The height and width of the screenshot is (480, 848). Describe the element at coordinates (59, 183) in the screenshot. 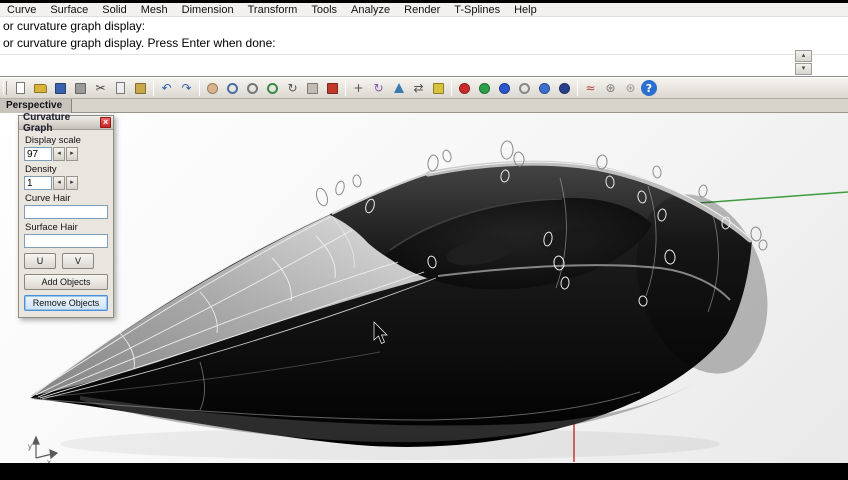

I see `density-decrement-icon: ◂` at that location.